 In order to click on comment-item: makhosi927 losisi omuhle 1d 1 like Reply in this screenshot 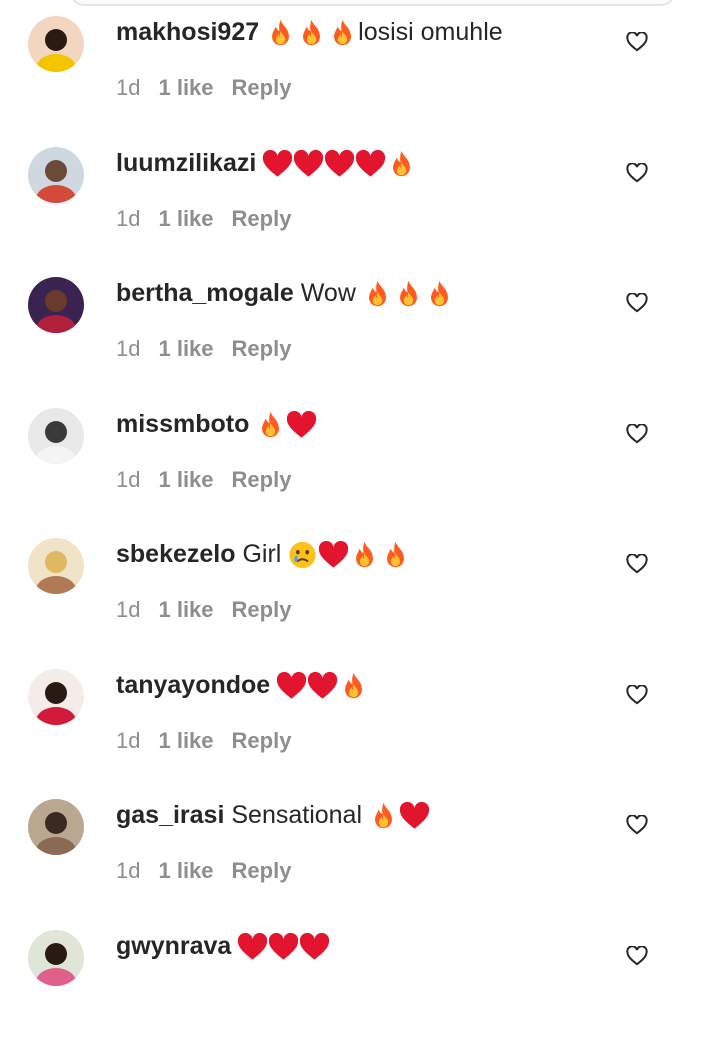, I will do `click(360, 73)`.